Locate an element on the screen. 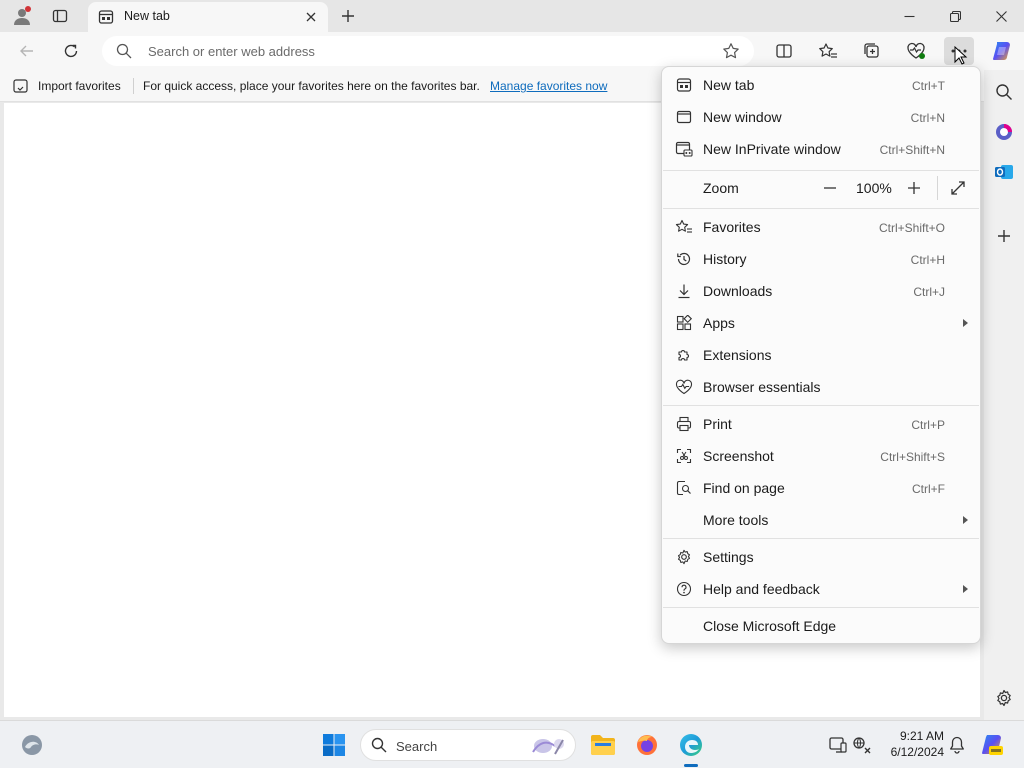 The image size is (1024, 768). copilot-preview-icon is located at coordinates (992, 745).